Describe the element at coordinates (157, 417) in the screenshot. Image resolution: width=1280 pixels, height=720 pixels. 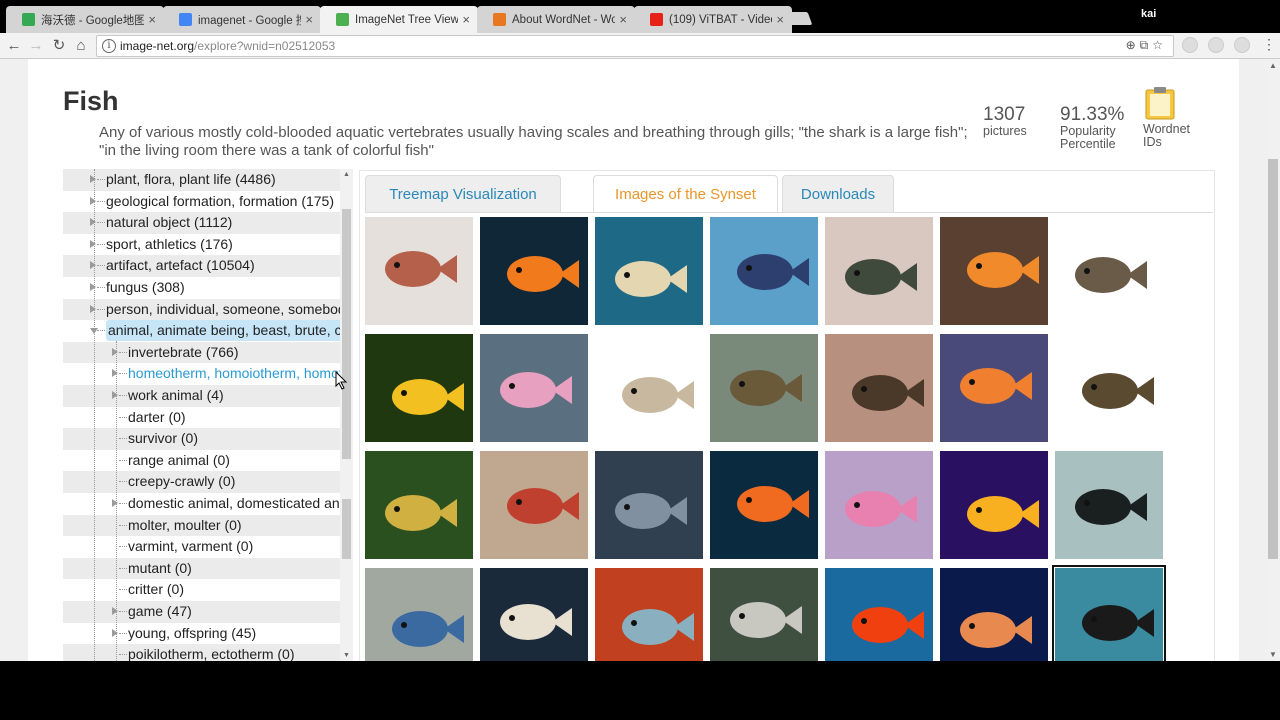
I see `tree-item-label: darter (0)` at that location.